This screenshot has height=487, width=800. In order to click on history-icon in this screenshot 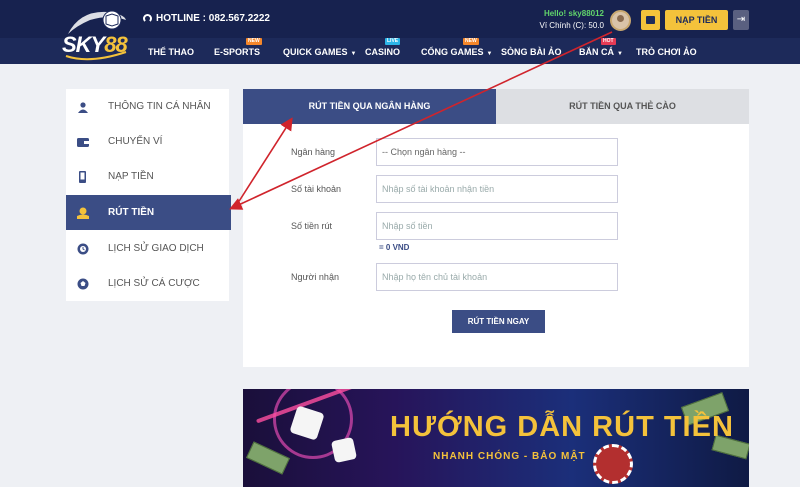, I will do `click(83, 248)`.